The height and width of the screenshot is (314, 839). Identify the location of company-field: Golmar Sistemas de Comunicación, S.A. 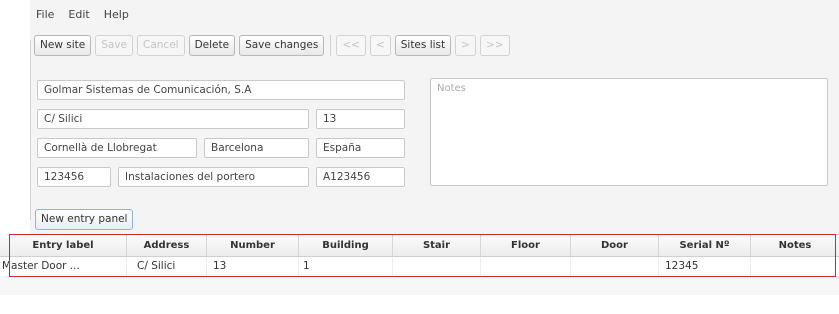
(221, 90).